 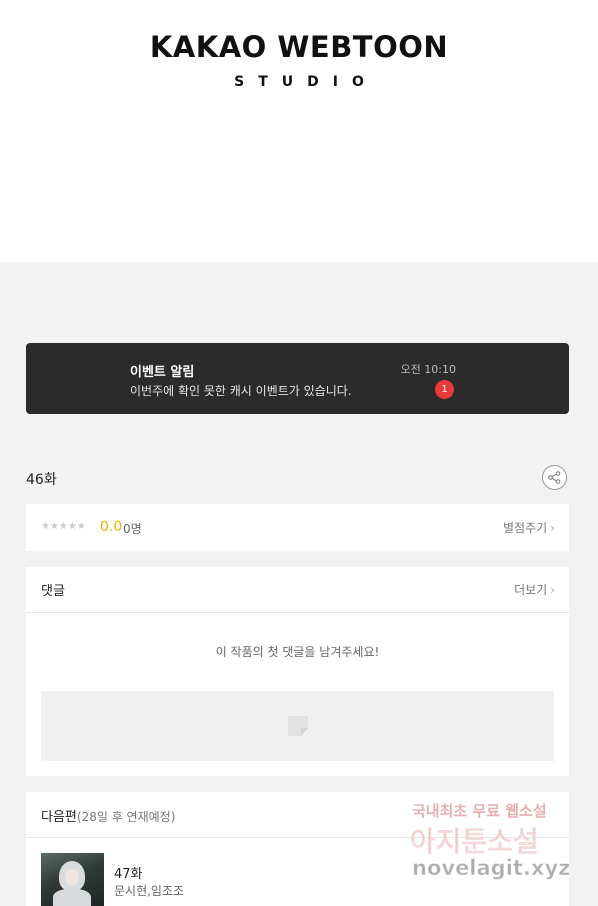 I want to click on rating-card: ★★★★★ 0.0 0명 별점주기 ›, so click(x=297, y=527).